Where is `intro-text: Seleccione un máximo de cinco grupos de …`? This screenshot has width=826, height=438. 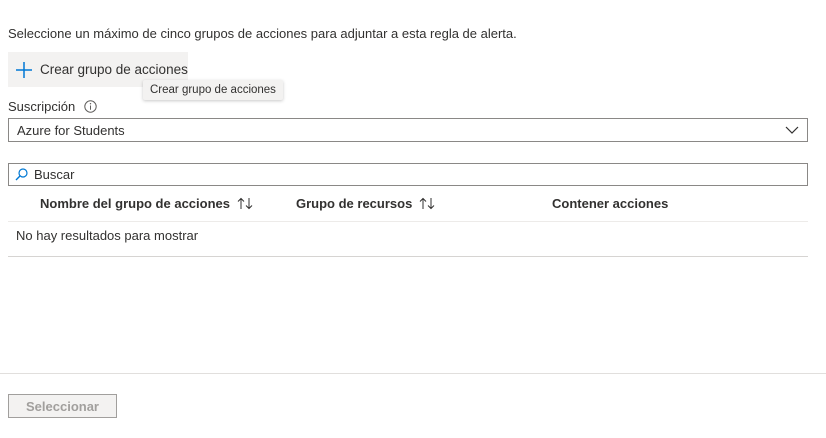
intro-text: Seleccione un máximo de cinco grupos de … is located at coordinates (262, 33).